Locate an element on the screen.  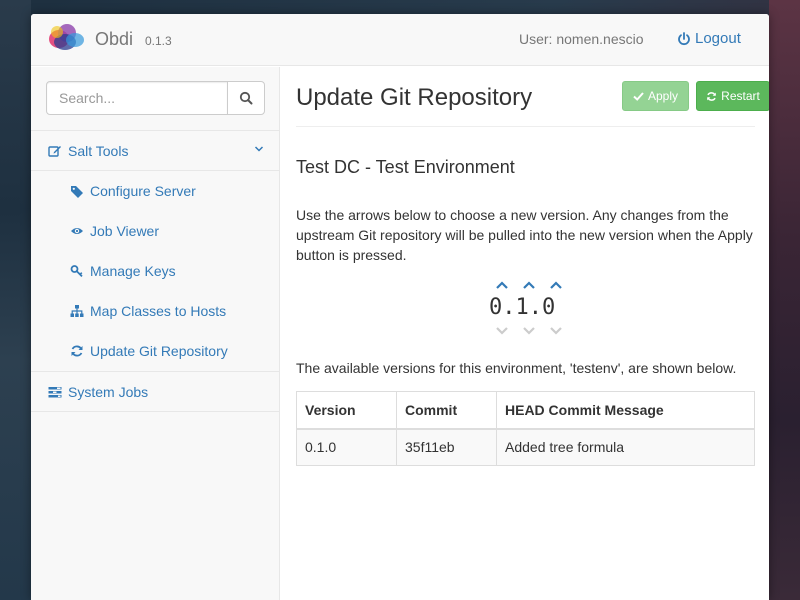
eye-icon is located at coordinates (77, 231).